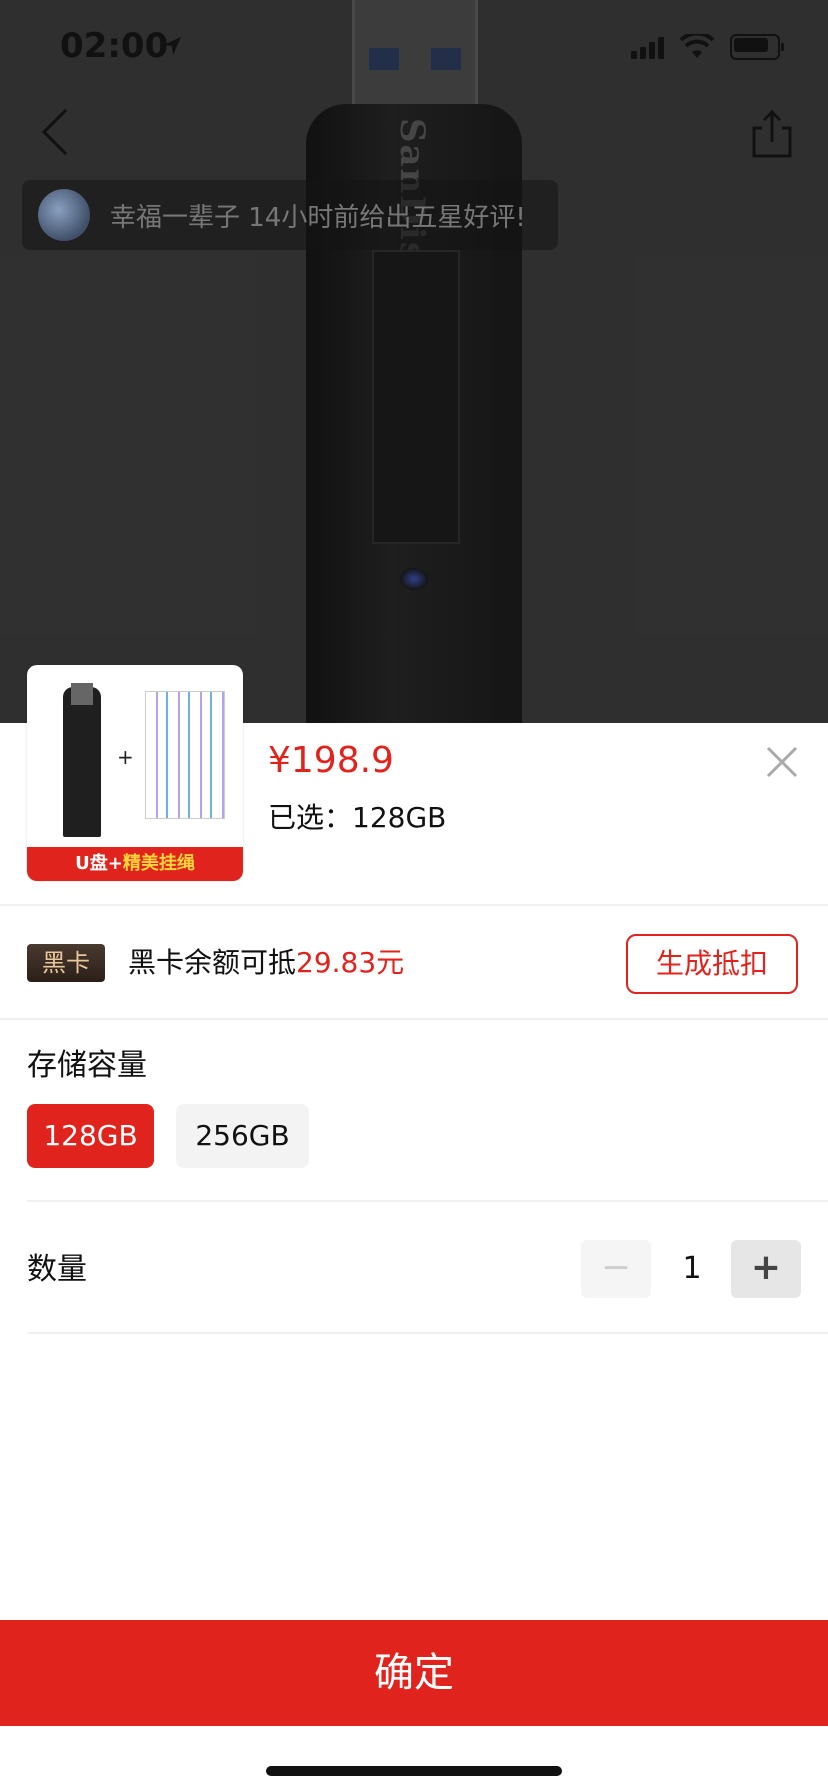 Image resolution: width=828 pixels, height=1792 pixels. I want to click on battery-icon, so click(757, 47).